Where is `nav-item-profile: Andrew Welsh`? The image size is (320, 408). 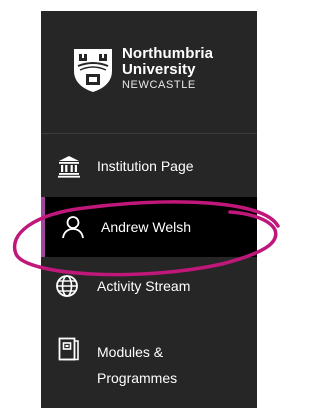 nav-item-profile: Andrew Welsh is located at coordinates (149, 227).